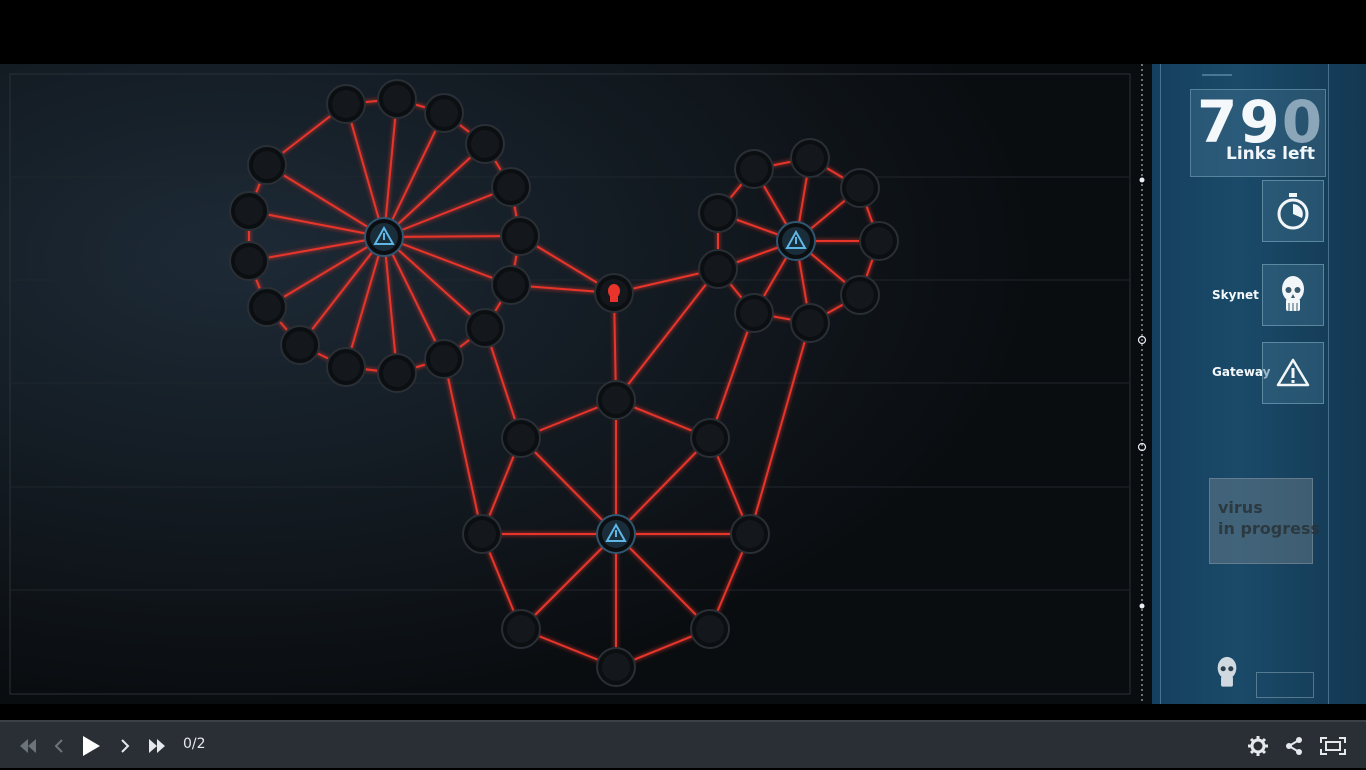 This screenshot has height=770, width=1366. I want to click on links-counter: 790 Links left, so click(1258, 132).